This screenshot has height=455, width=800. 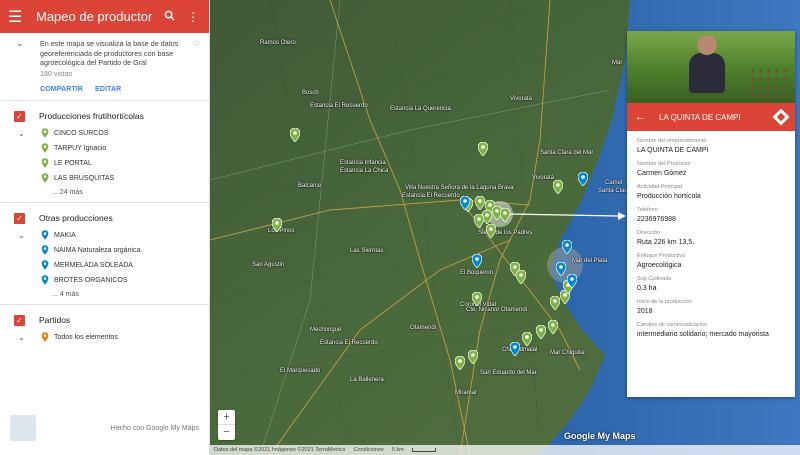 I want to click on map-place-label: Las Sierritas, so click(x=367, y=251).